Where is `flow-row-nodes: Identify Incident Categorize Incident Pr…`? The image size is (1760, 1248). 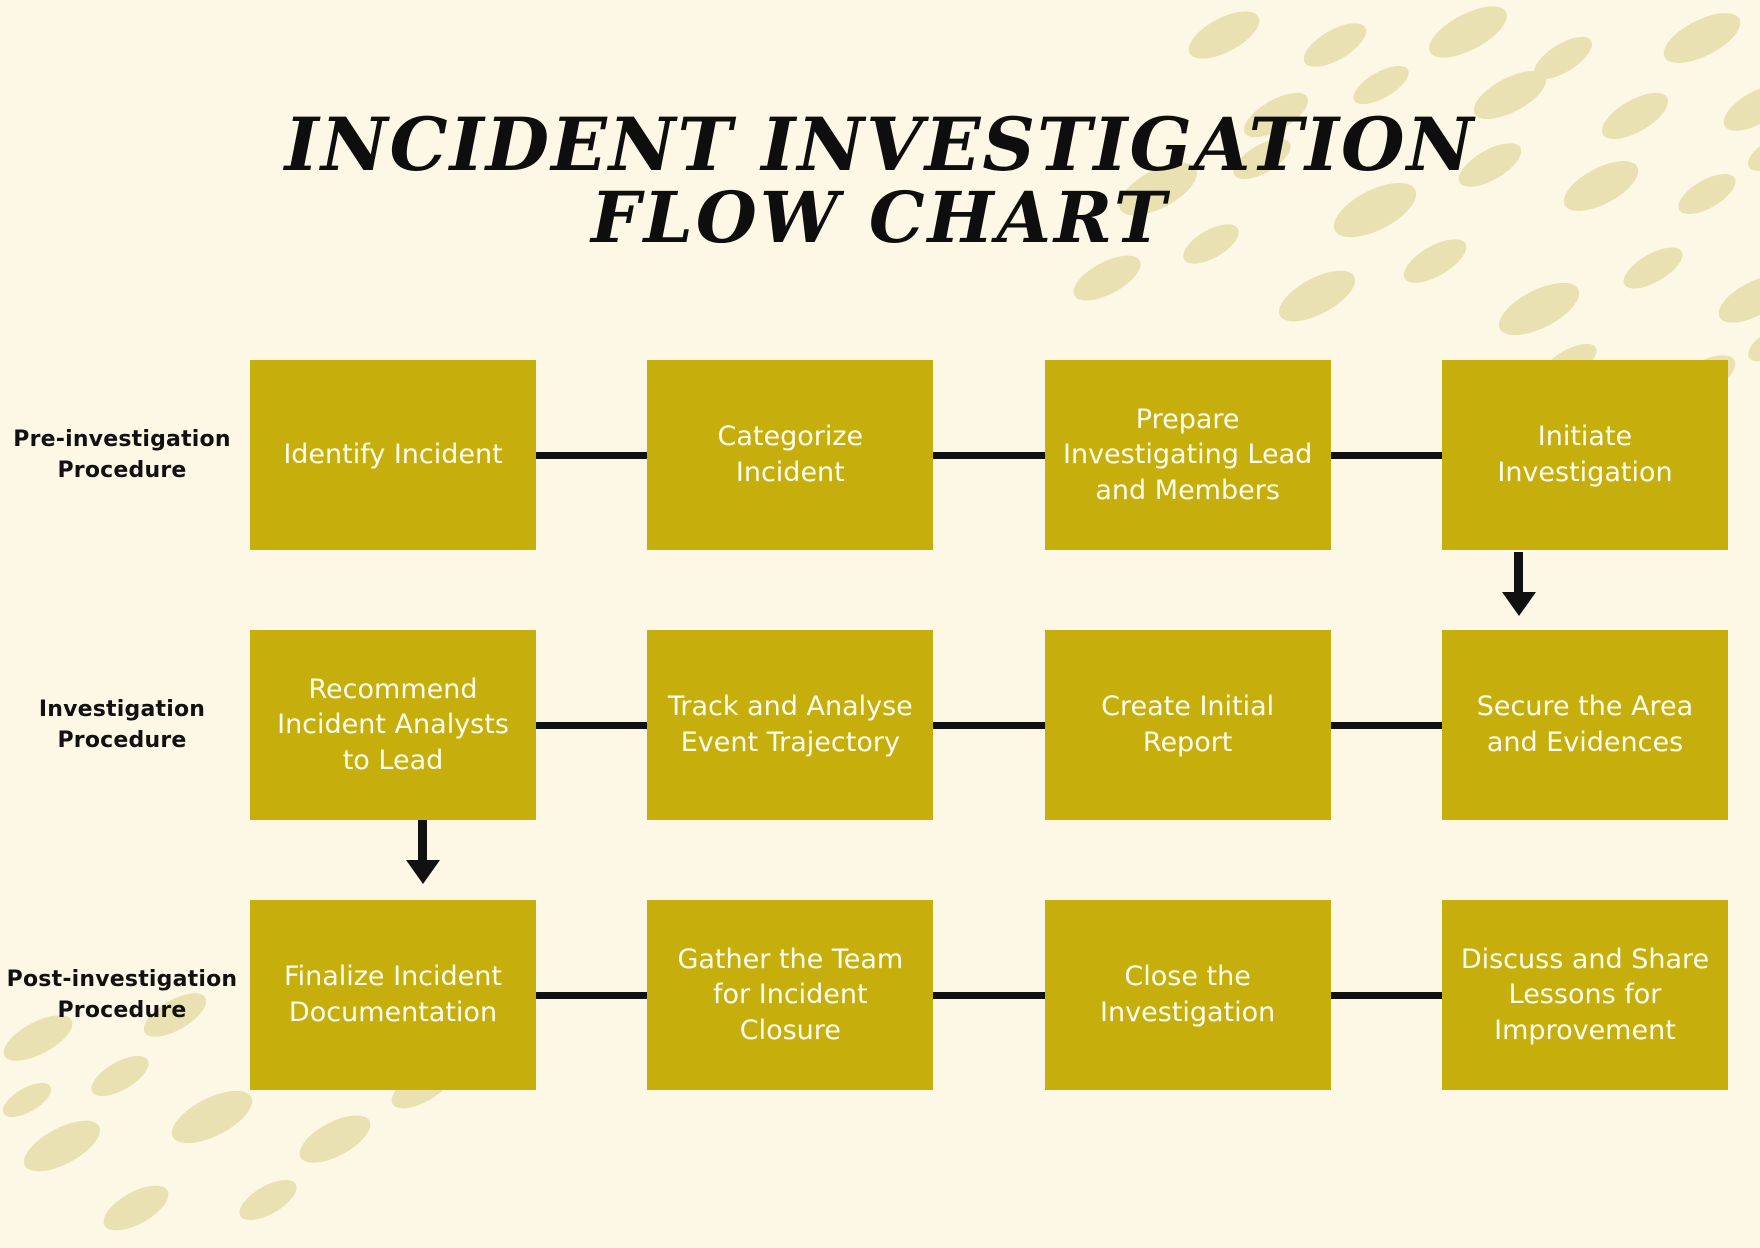 flow-row-nodes: Identify Incident Categorize Incident Pr… is located at coordinates (1005, 455).